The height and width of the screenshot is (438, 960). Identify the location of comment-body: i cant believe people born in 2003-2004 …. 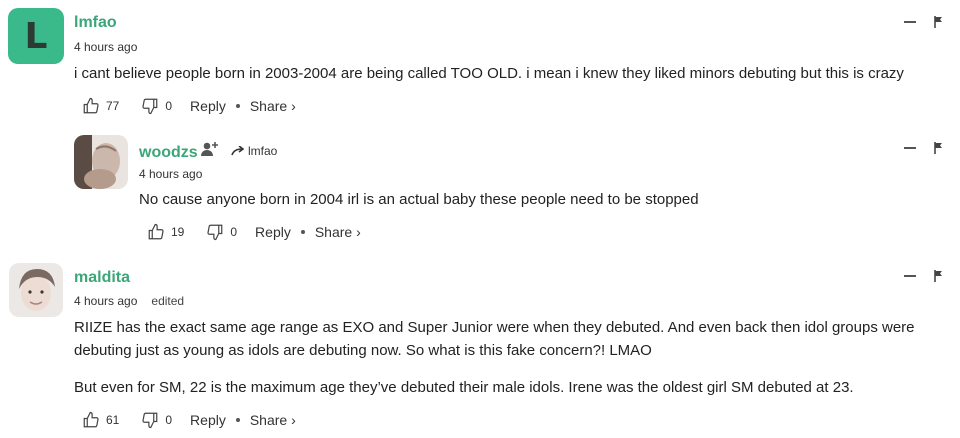
(514, 73).